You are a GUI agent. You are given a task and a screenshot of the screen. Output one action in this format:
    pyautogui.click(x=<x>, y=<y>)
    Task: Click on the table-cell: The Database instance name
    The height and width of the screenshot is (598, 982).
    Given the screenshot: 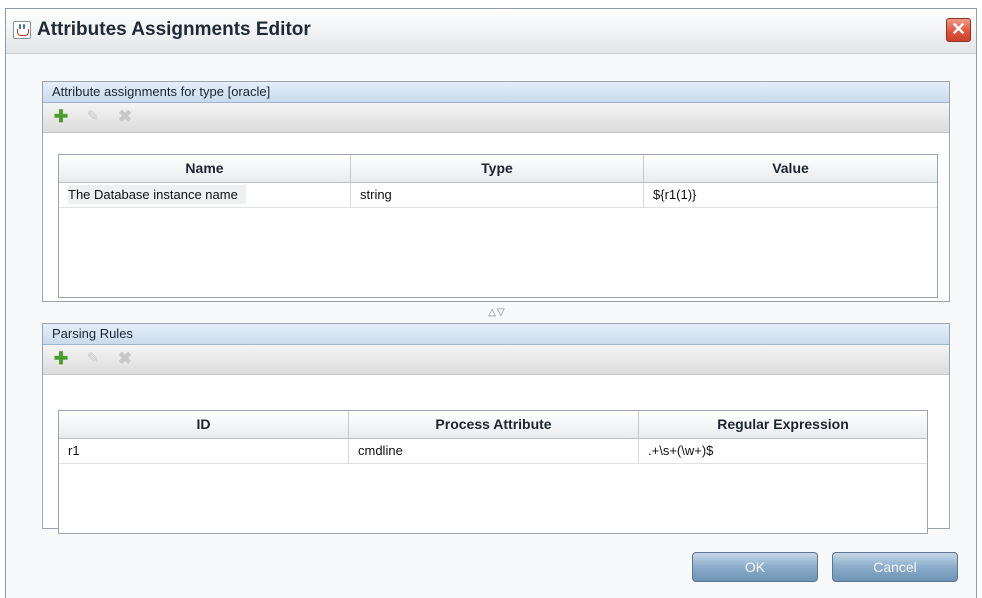 What is the action you would take?
    pyautogui.click(x=205, y=195)
    